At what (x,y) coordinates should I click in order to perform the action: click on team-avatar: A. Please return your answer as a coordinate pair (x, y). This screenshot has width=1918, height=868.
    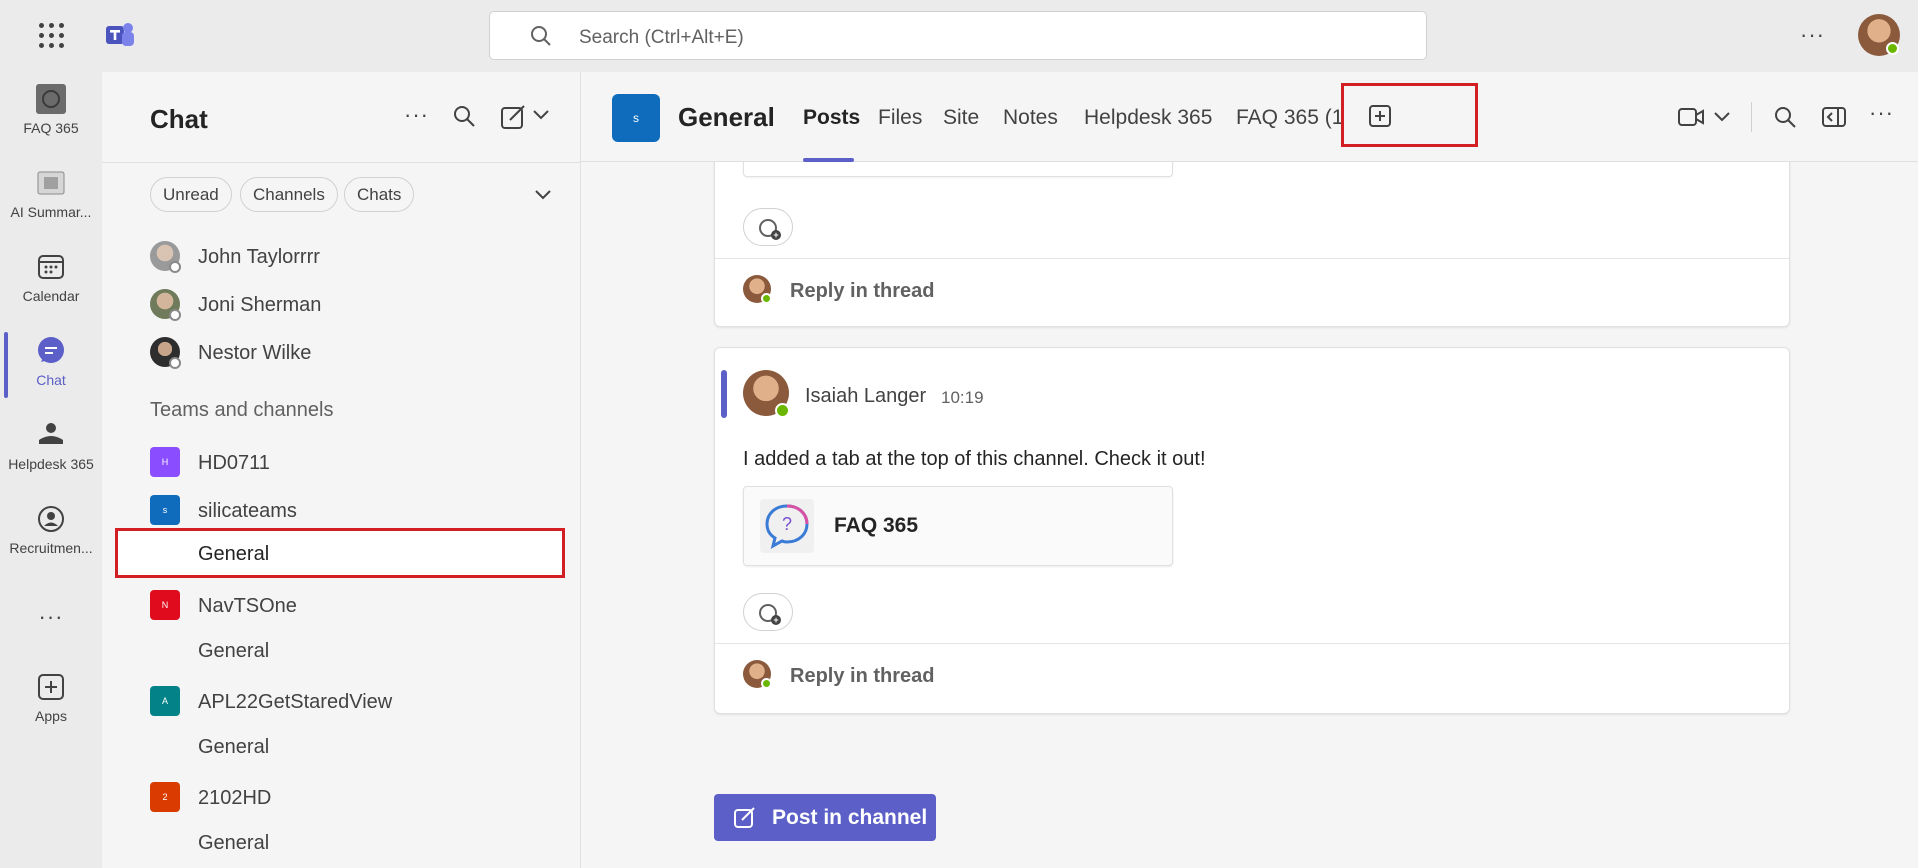
    Looking at the image, I should click on (165, 701).